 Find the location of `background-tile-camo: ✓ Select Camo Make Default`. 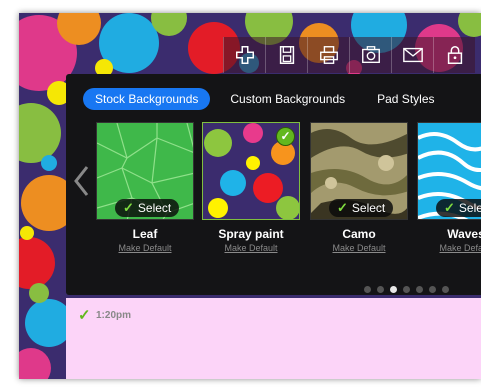

background-tile-camo: ✓ Select Camo Make Default is located at coordinates (359, 187).